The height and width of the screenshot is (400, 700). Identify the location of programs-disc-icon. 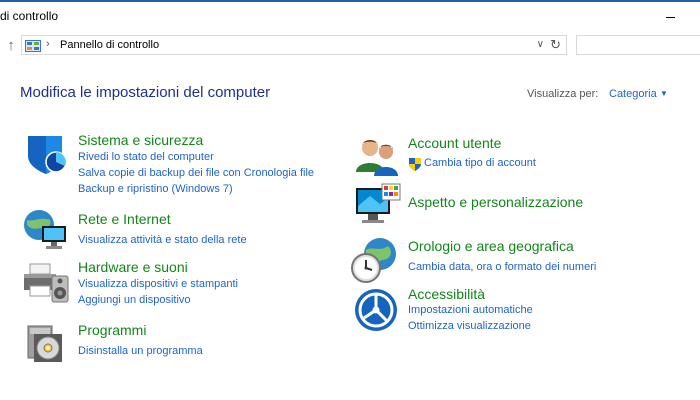
(46, 342).